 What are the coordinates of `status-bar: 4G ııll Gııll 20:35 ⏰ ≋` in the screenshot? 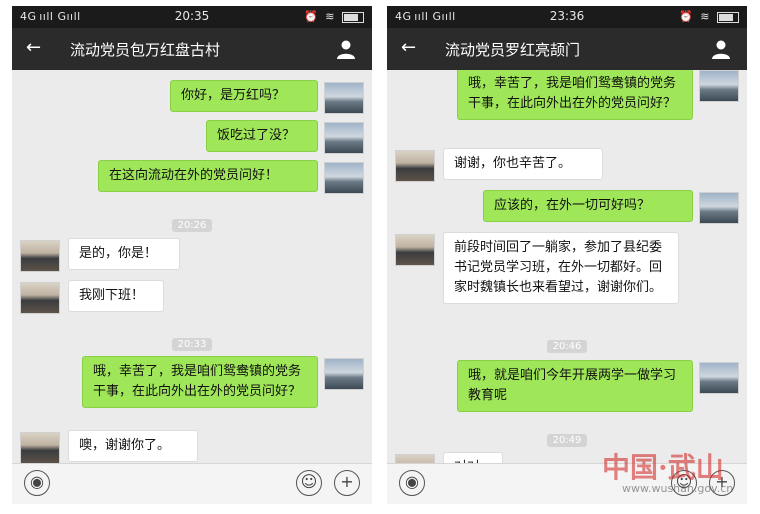 It's located at (192, 17).